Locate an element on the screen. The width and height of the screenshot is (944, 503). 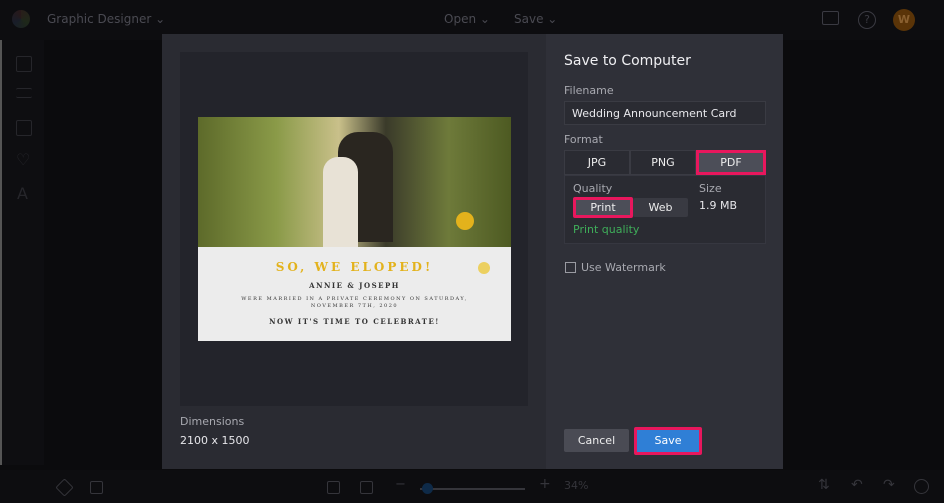
open-menu: Open ⌄ is located at coordinates (467, 19).